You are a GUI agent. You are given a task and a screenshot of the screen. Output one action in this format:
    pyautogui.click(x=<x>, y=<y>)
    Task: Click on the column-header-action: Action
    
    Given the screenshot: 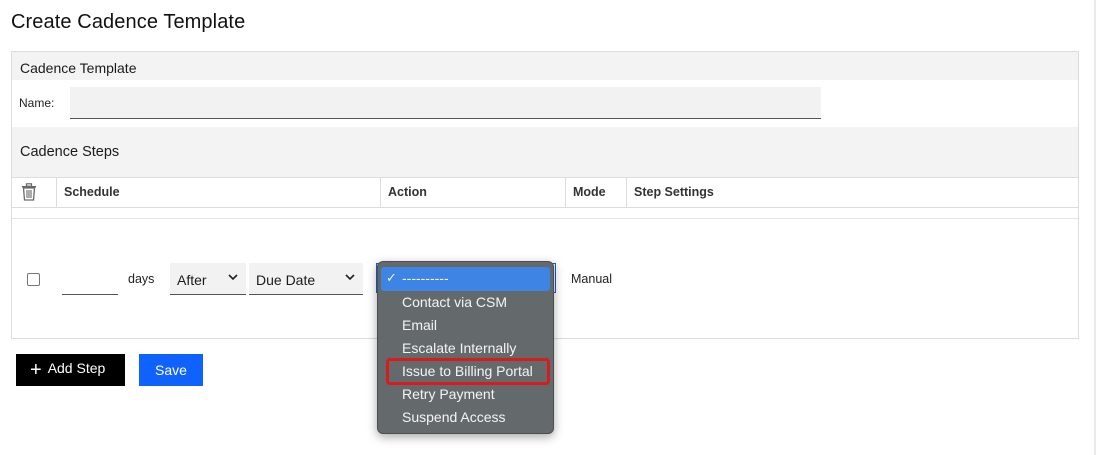 What is the action you would take?
    pyautogui.click(x=472, y=192)
    